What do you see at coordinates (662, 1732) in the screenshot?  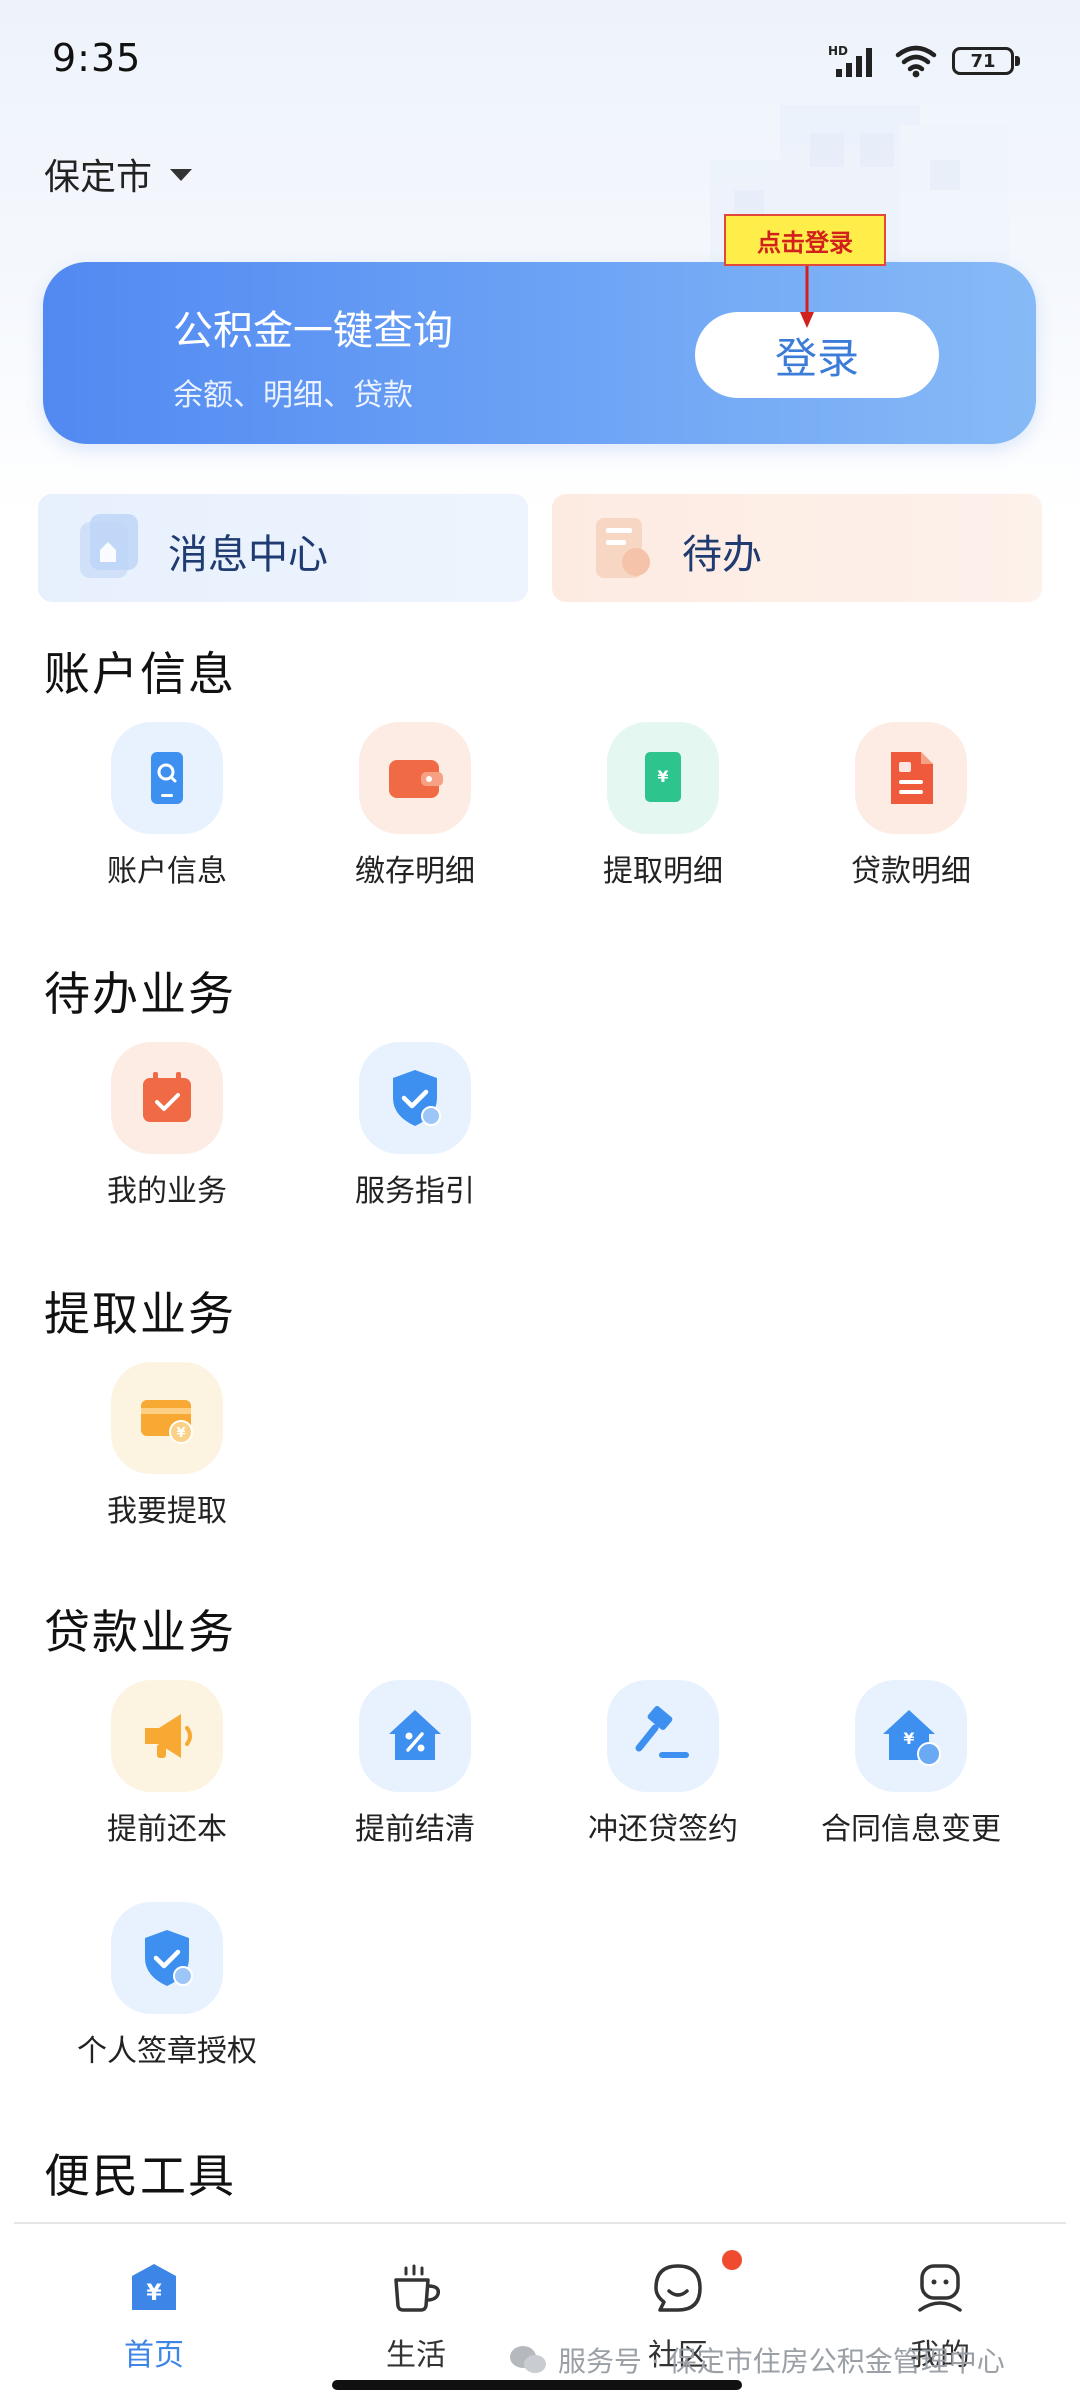 I see `gavel-icon` at bounding box center [662, 1732].